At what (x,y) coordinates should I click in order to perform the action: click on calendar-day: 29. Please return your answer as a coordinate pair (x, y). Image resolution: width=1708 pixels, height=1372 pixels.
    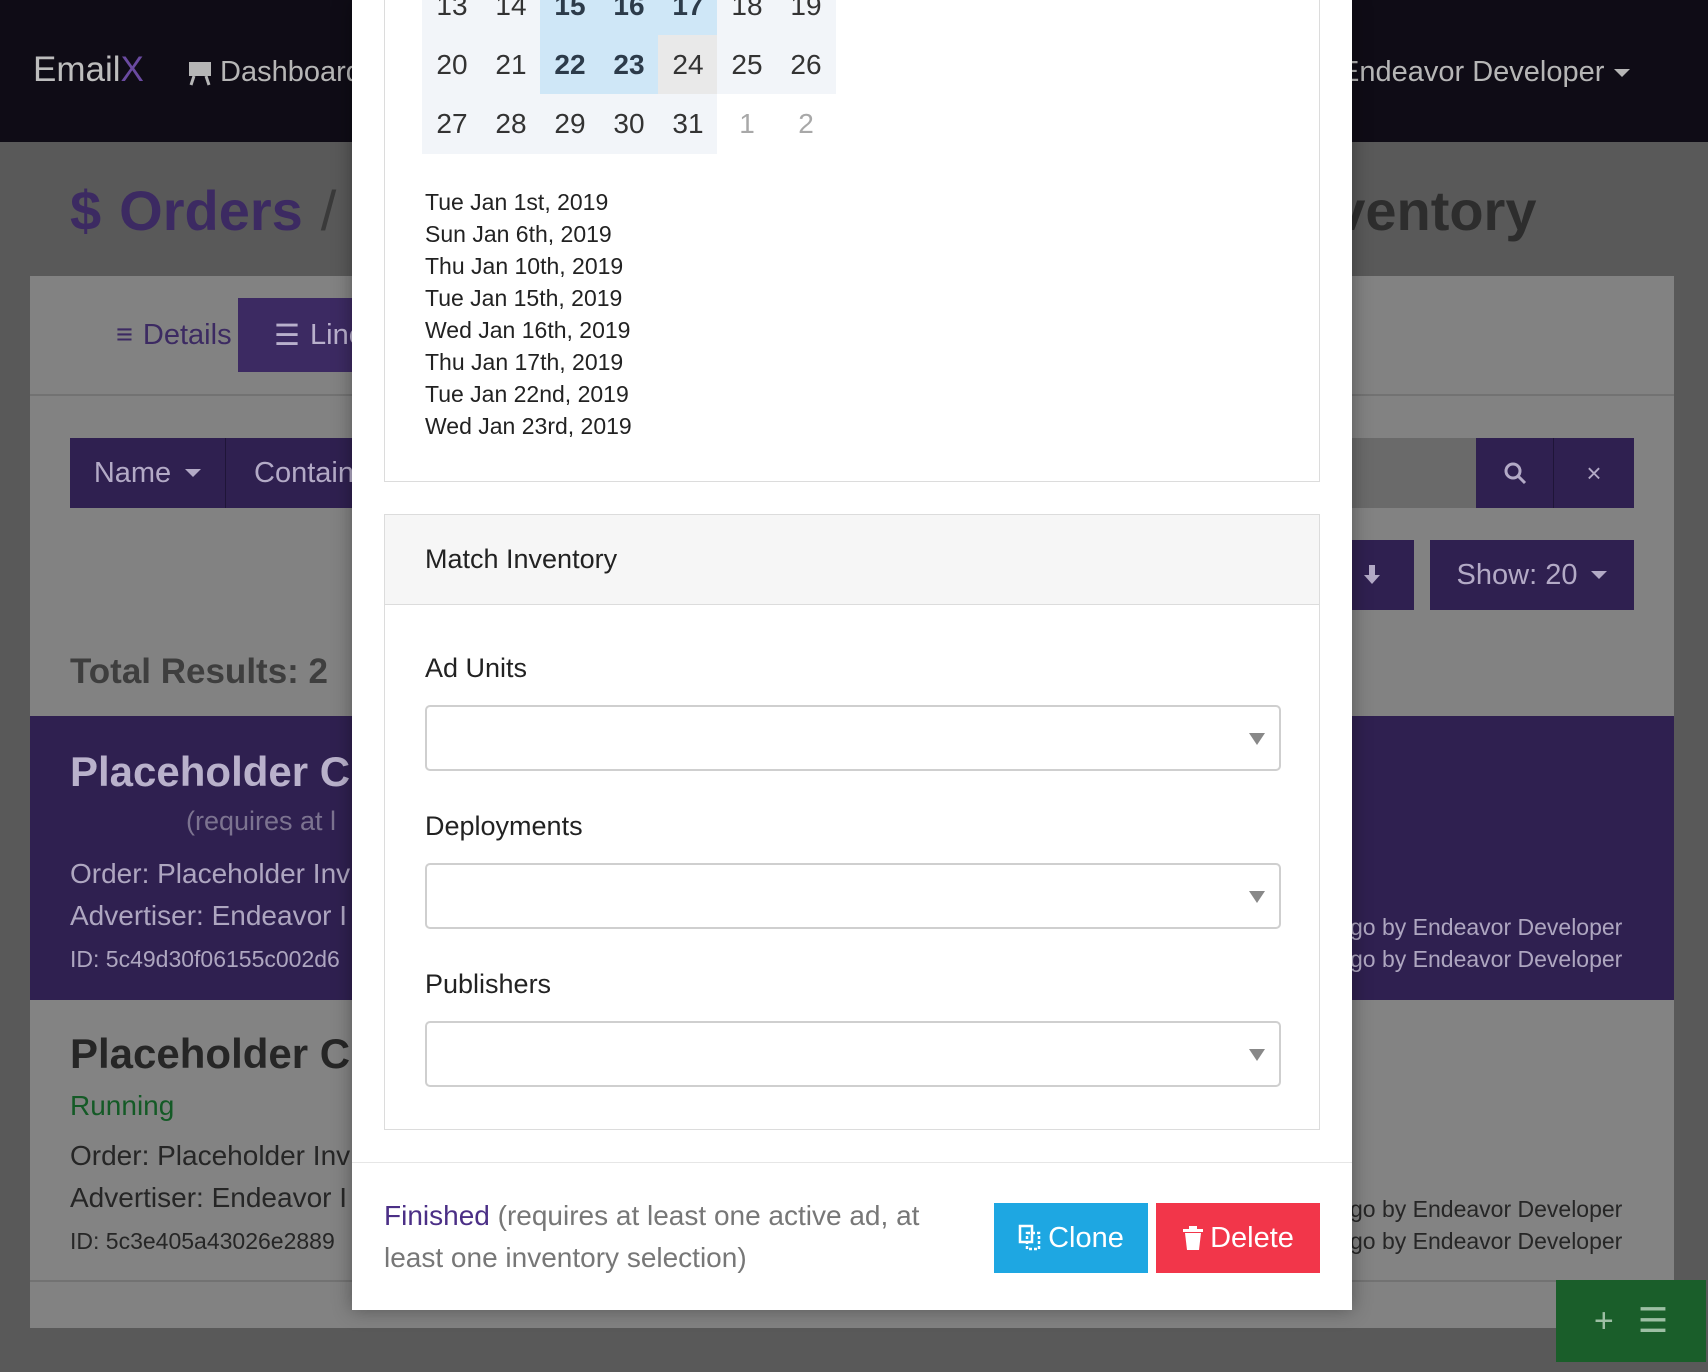
    Looking at the image, I should click on (570, 124).